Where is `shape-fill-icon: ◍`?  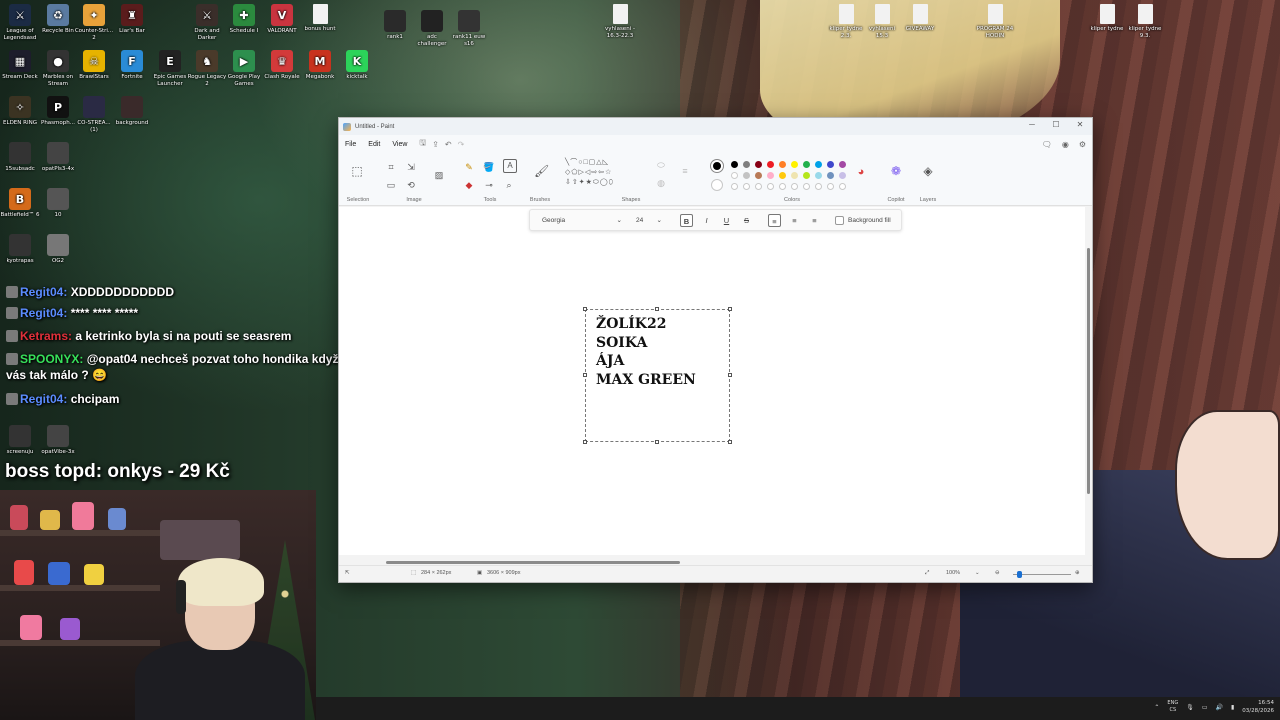 shape-fill-icon: ◍ is located at coordinates (661, 183).